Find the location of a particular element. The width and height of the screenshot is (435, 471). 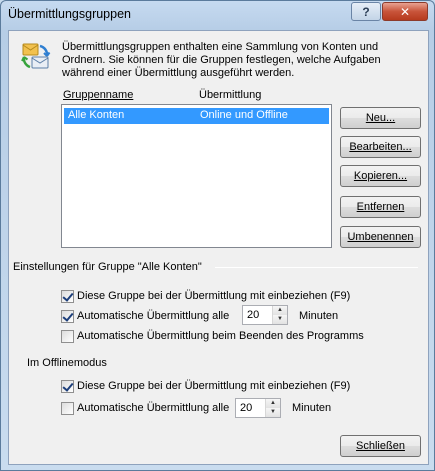

help-button: ? is located at coordinates (366, 11).